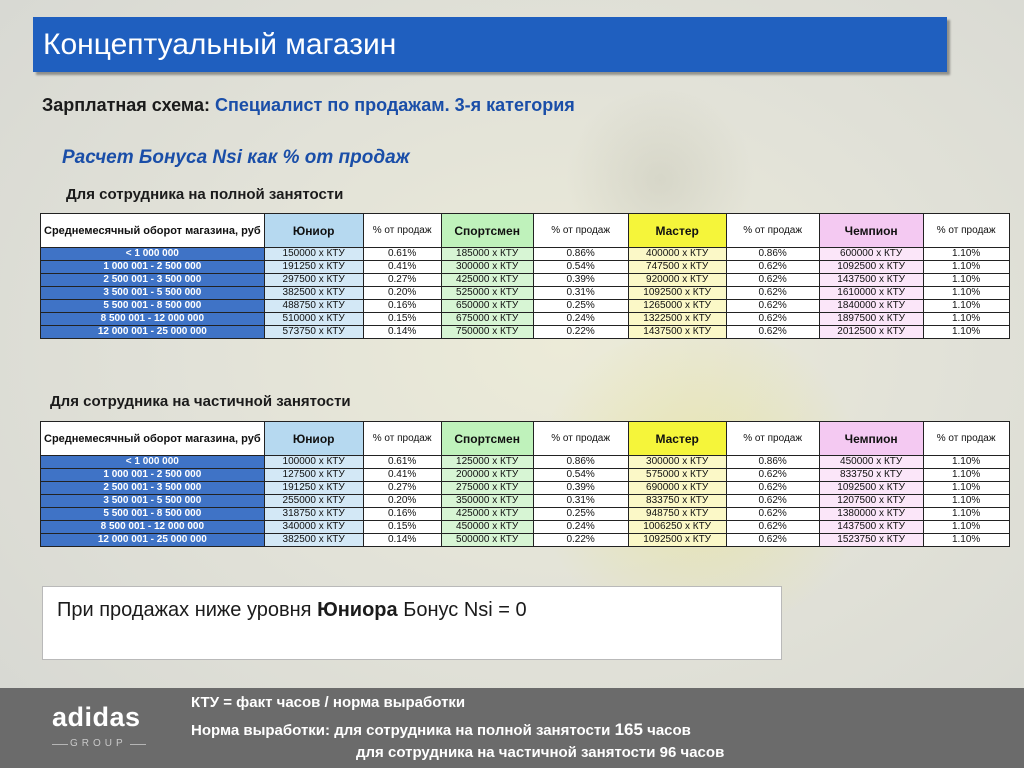 This screenshot has height=768, width=1024. Describe the element at coordinates (184, 610) in the screenshot. I see `note-prefix: При продажах ниже уровня` at that location.